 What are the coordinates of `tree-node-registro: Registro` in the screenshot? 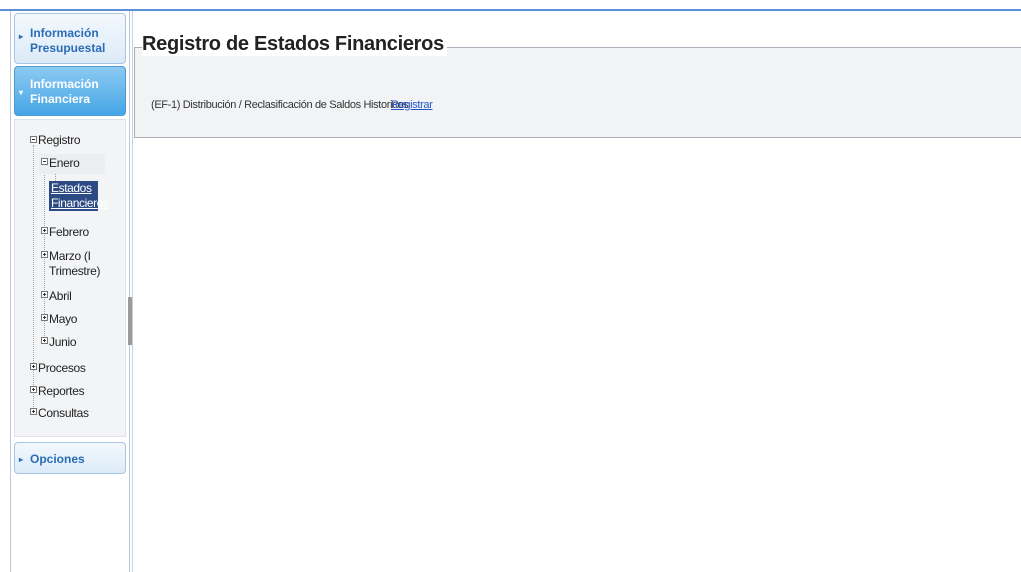 It's located at (59, 140).